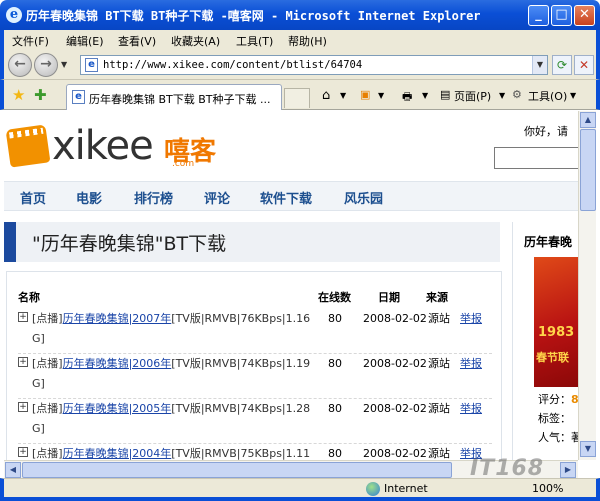 This screenshot has height=501, width=600. Describe the element at coordinates (588, 449) in the screenshot. I see `scroll-down-icon: ▼` at that location.